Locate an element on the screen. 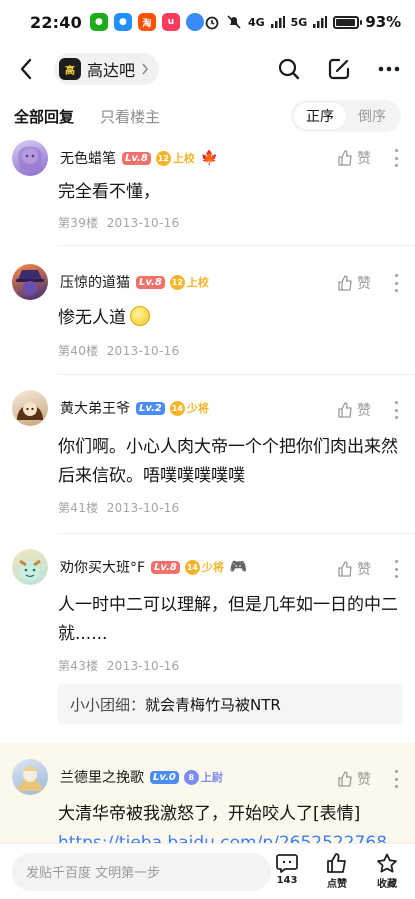  smile-emoji-icon is located at coordinates (140, 316).